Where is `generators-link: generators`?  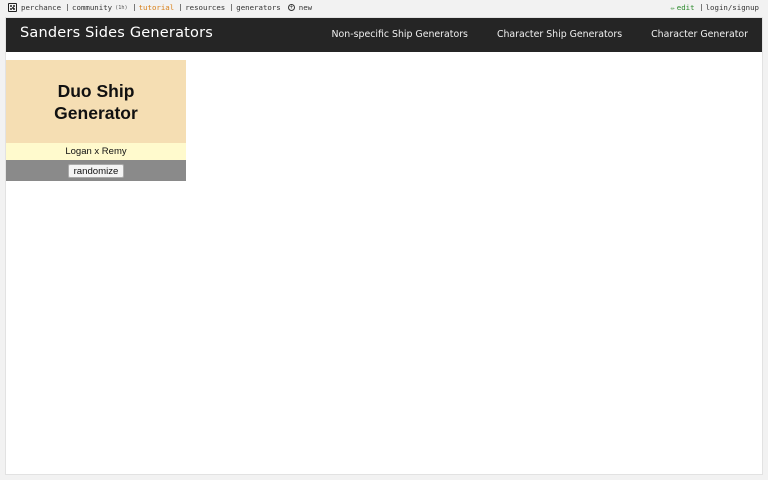 generators-link: generators is located at coordinates (258, 7).